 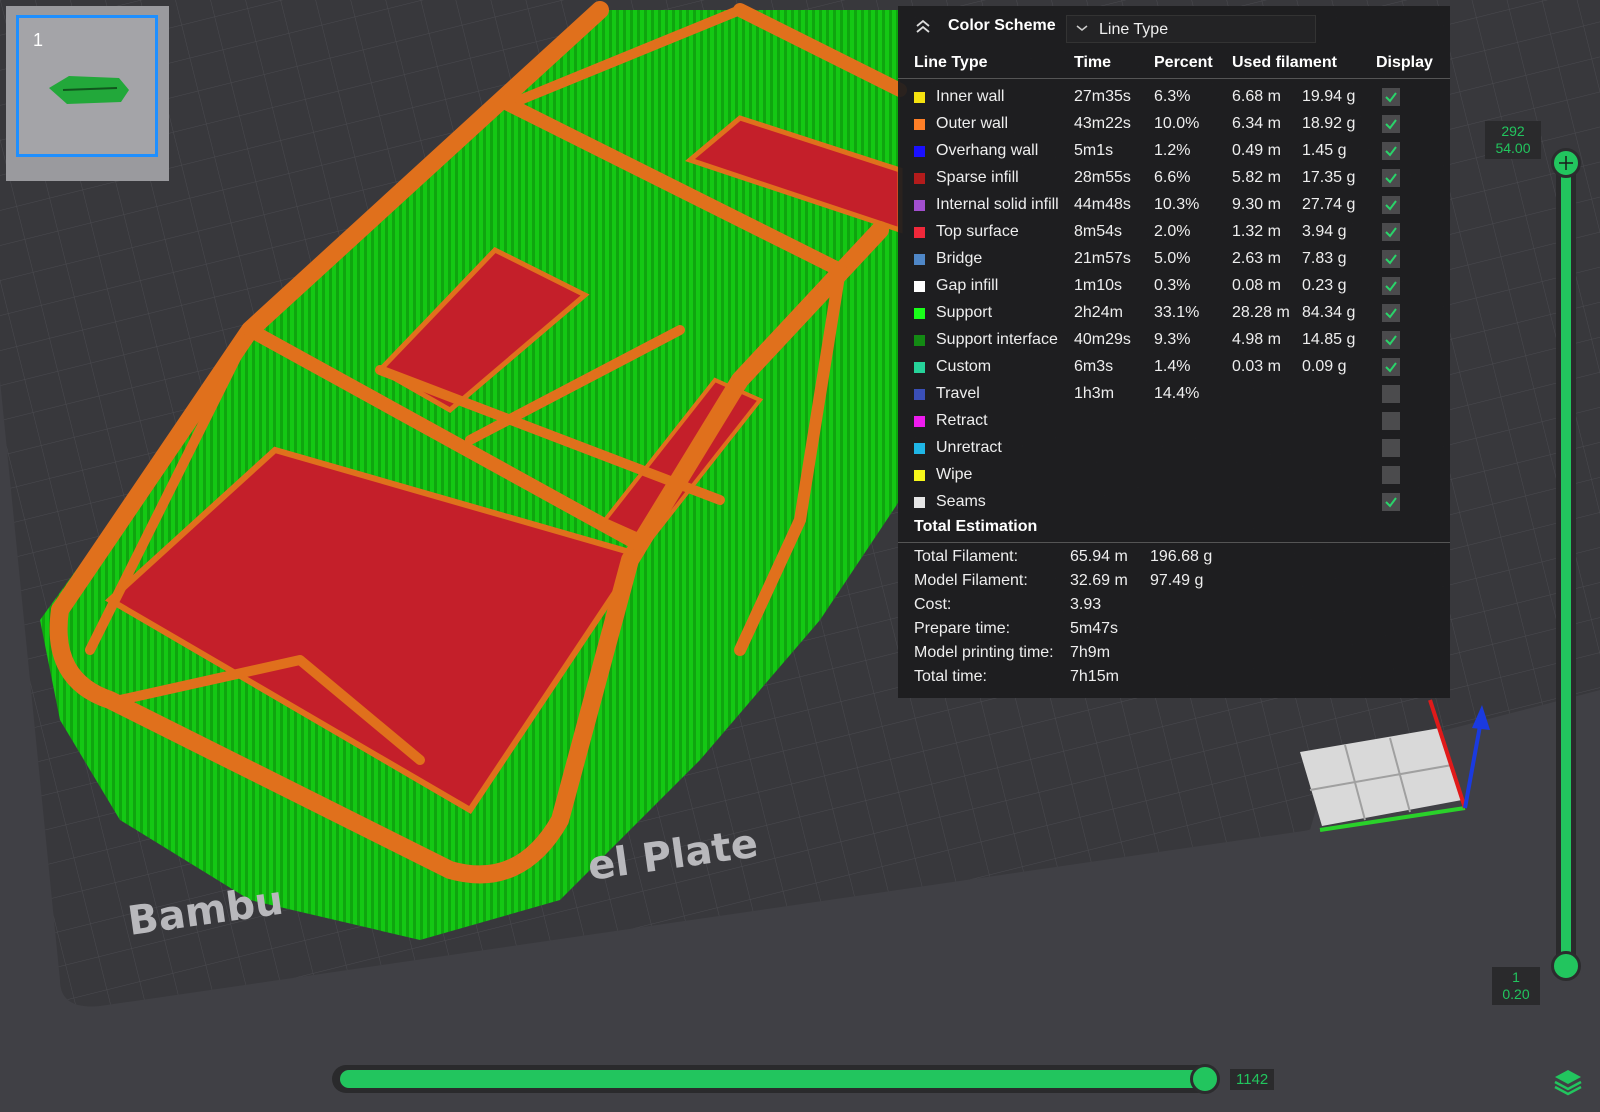 What do you see at coordinates (1174, 367) in the screenshot?
I see `line-type-row: Custom 6m3s 1.4% 0.03 m 0.09 g` at bounding box center [1174, 367].